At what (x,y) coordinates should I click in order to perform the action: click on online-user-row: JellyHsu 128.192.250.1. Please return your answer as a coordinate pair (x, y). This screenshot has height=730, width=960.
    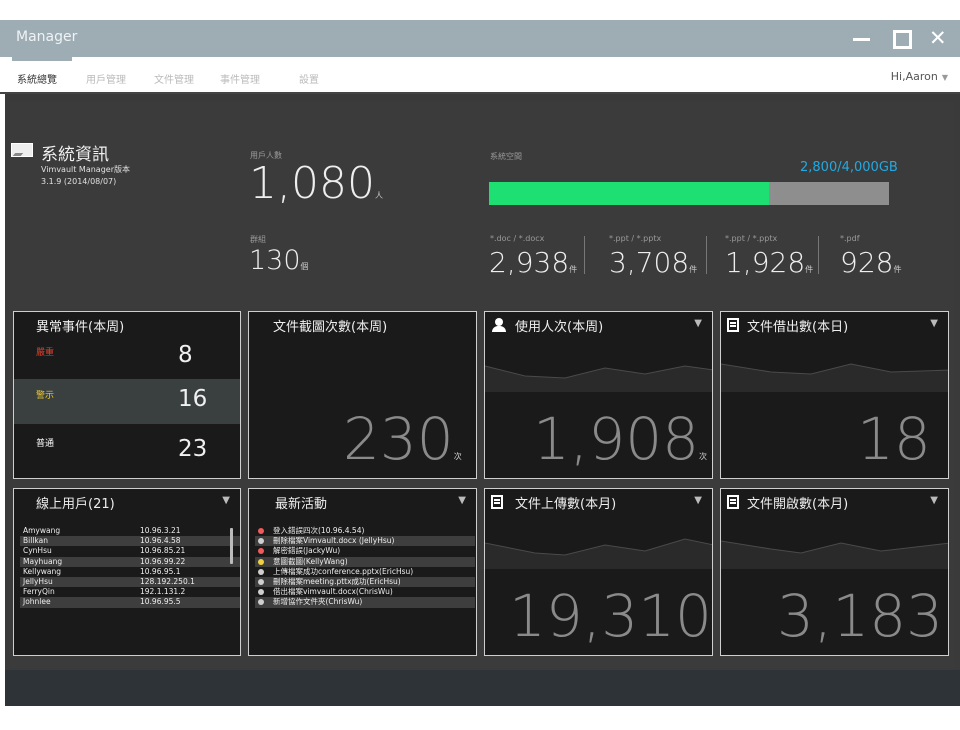
    Looking at the image, I should click on (130, 582).